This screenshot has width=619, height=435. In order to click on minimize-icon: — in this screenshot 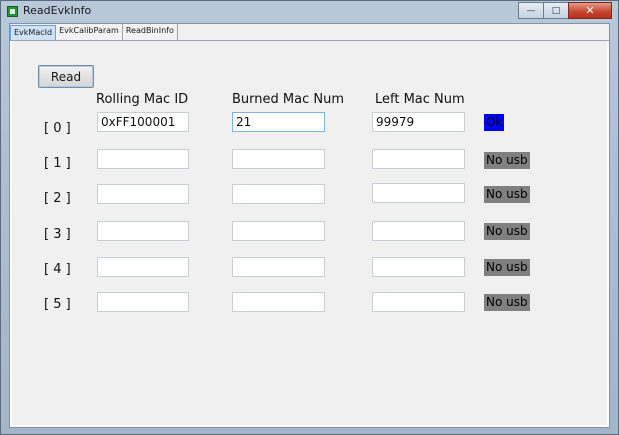, I will do `click(531, 10)`.